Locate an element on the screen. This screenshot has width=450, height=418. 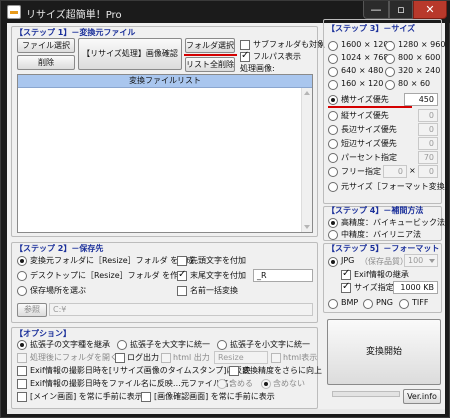
rename-checkbox is located at coordinates (182, 291).